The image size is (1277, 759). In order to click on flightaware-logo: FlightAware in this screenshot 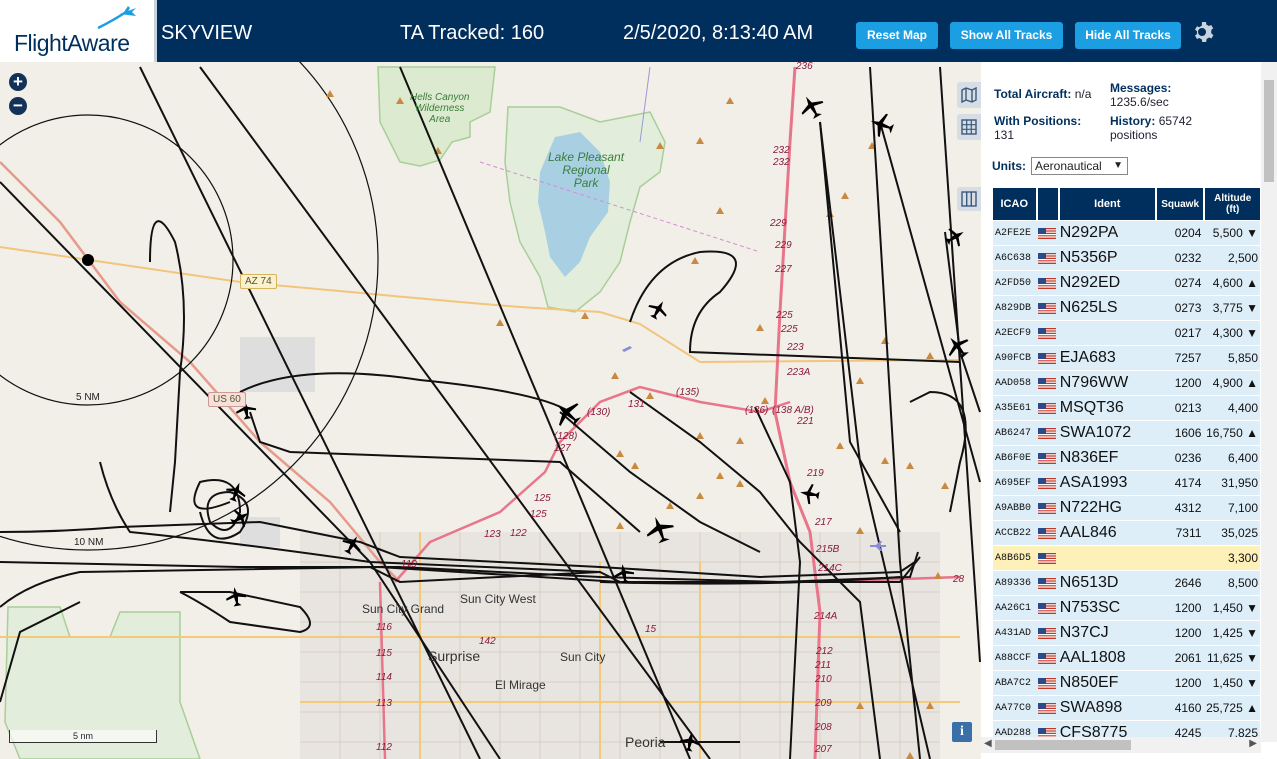, I will do `click(78, 31)`.